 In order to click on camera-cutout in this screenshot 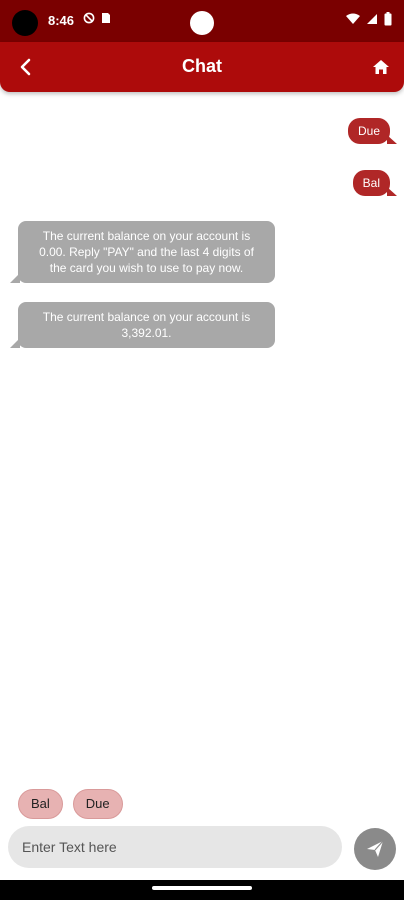, I will do `click(202, 23)`.